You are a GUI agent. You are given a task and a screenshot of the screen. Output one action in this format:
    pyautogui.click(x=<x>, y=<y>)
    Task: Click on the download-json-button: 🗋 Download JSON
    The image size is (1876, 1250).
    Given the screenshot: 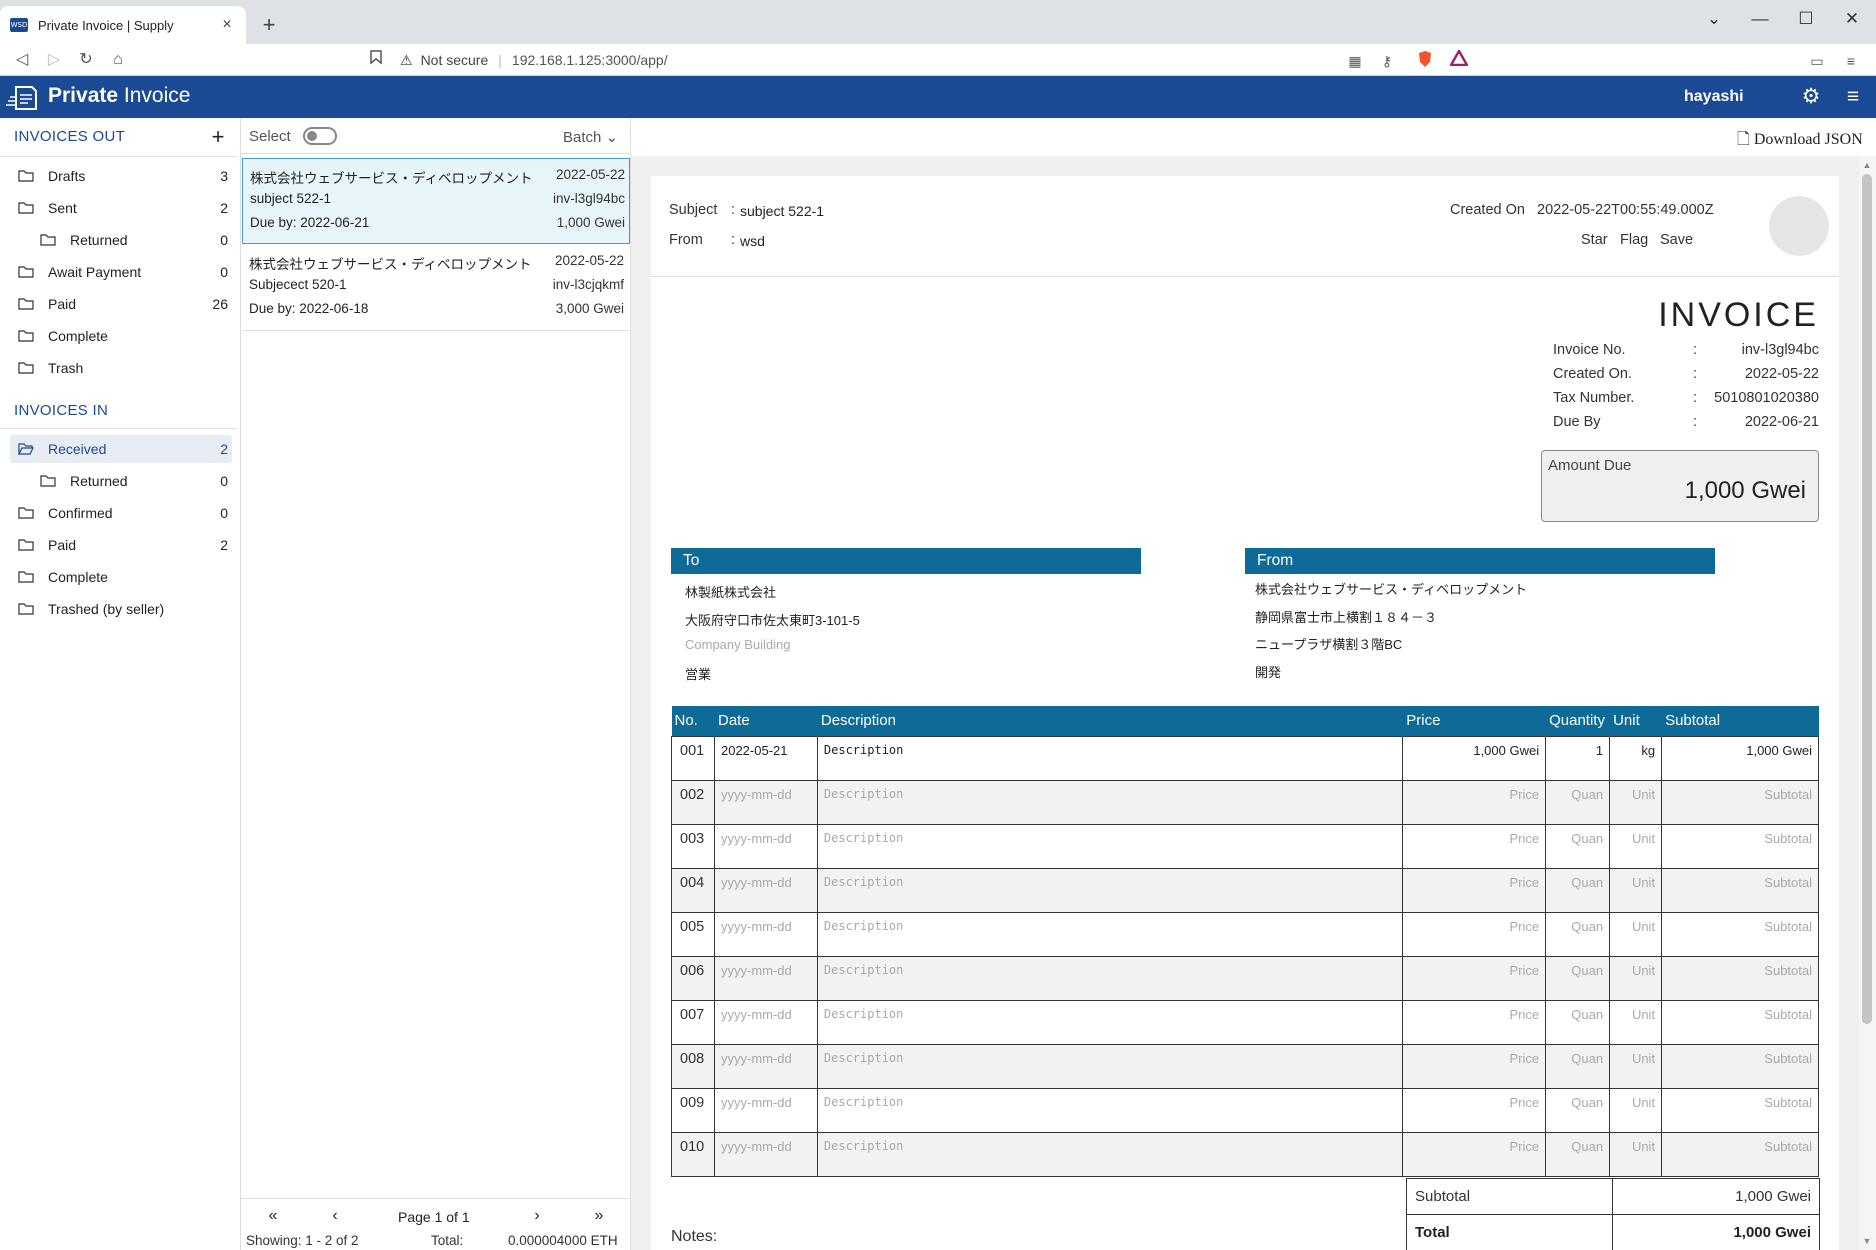 What is the action you would take?
    pyautogui.click(x=1800, y=141)
    